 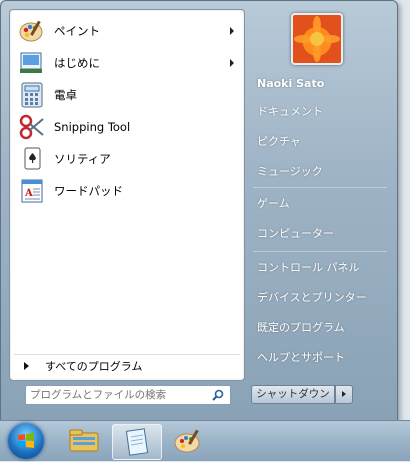 I want to click on windows-logo-icon, so click(x=26, y=440).